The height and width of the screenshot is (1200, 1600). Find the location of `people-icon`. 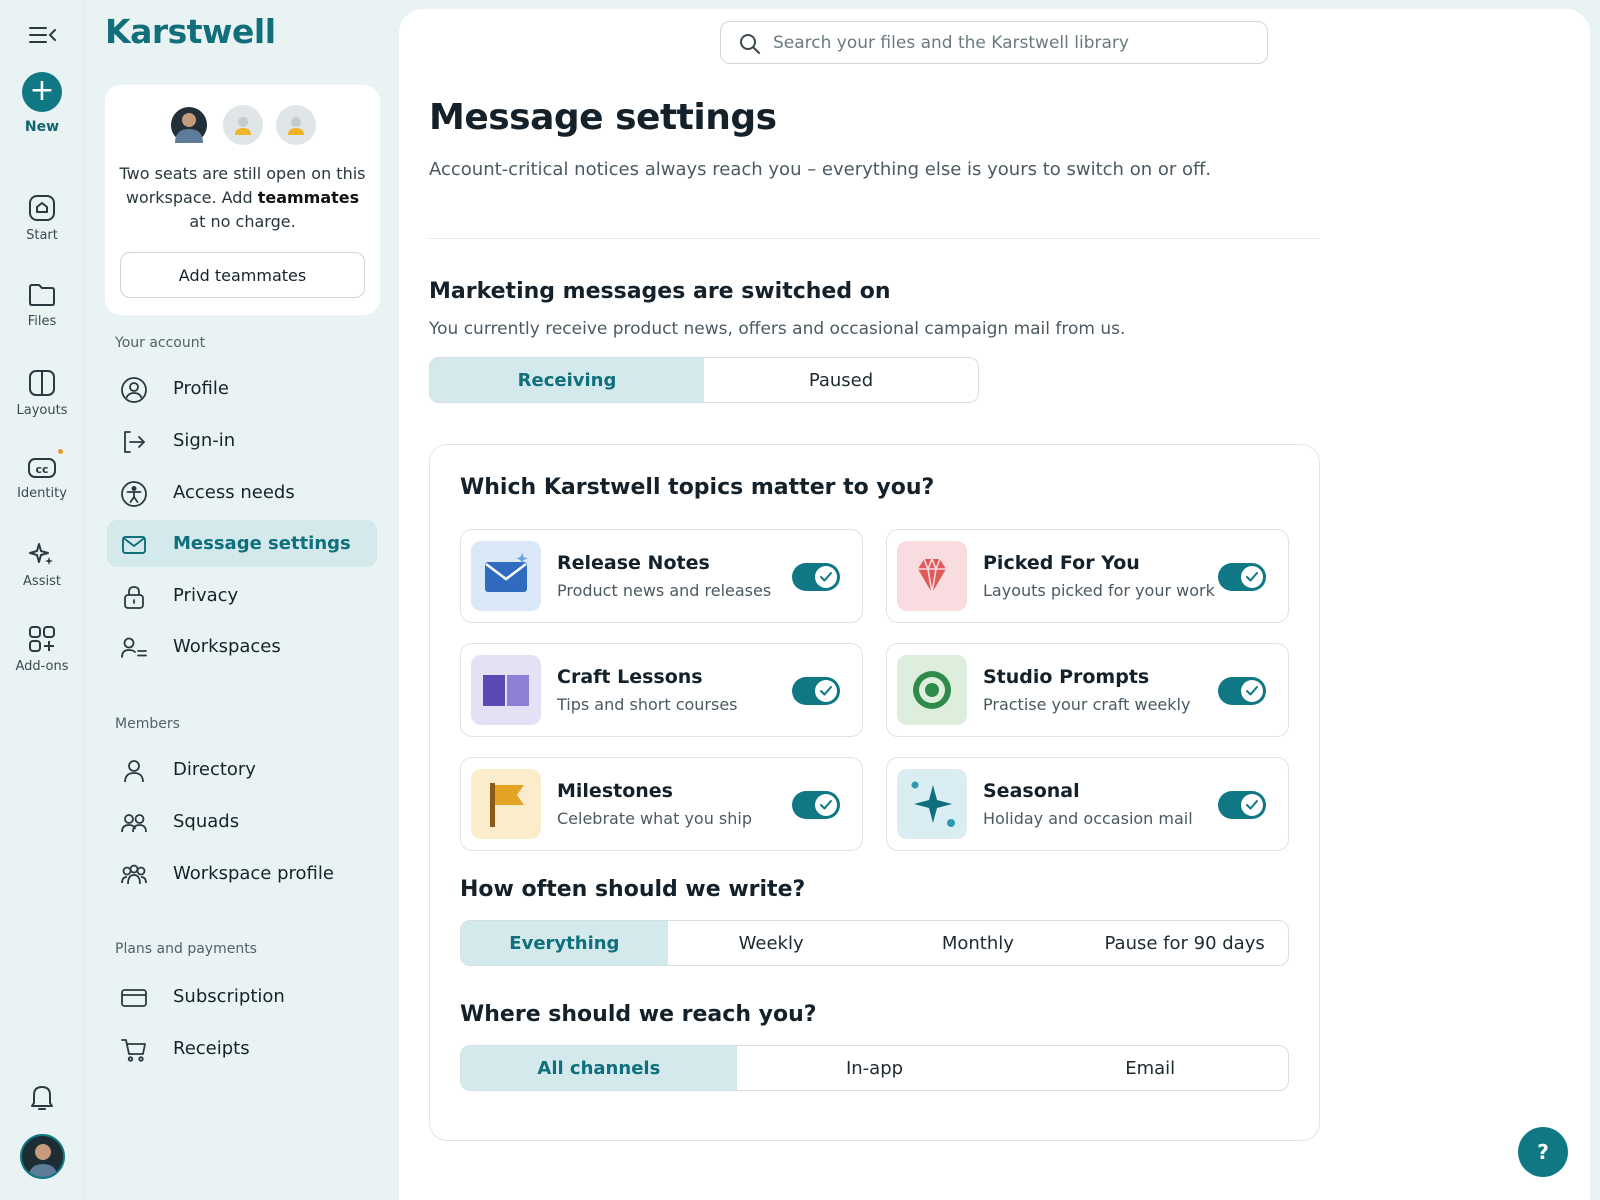

people-icon is located at coordinates (134, 823).